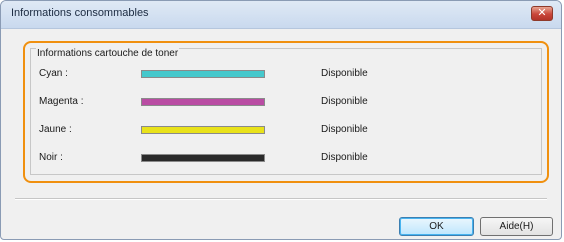 The width and height of the screenshot is (564, 242). Describe the element at coordinates (281, 199) in the screenshot. I see `separator` at that location.